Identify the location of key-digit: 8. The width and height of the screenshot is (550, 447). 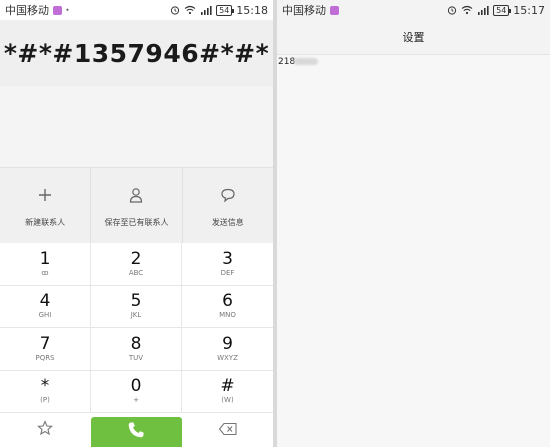
(136, 343).